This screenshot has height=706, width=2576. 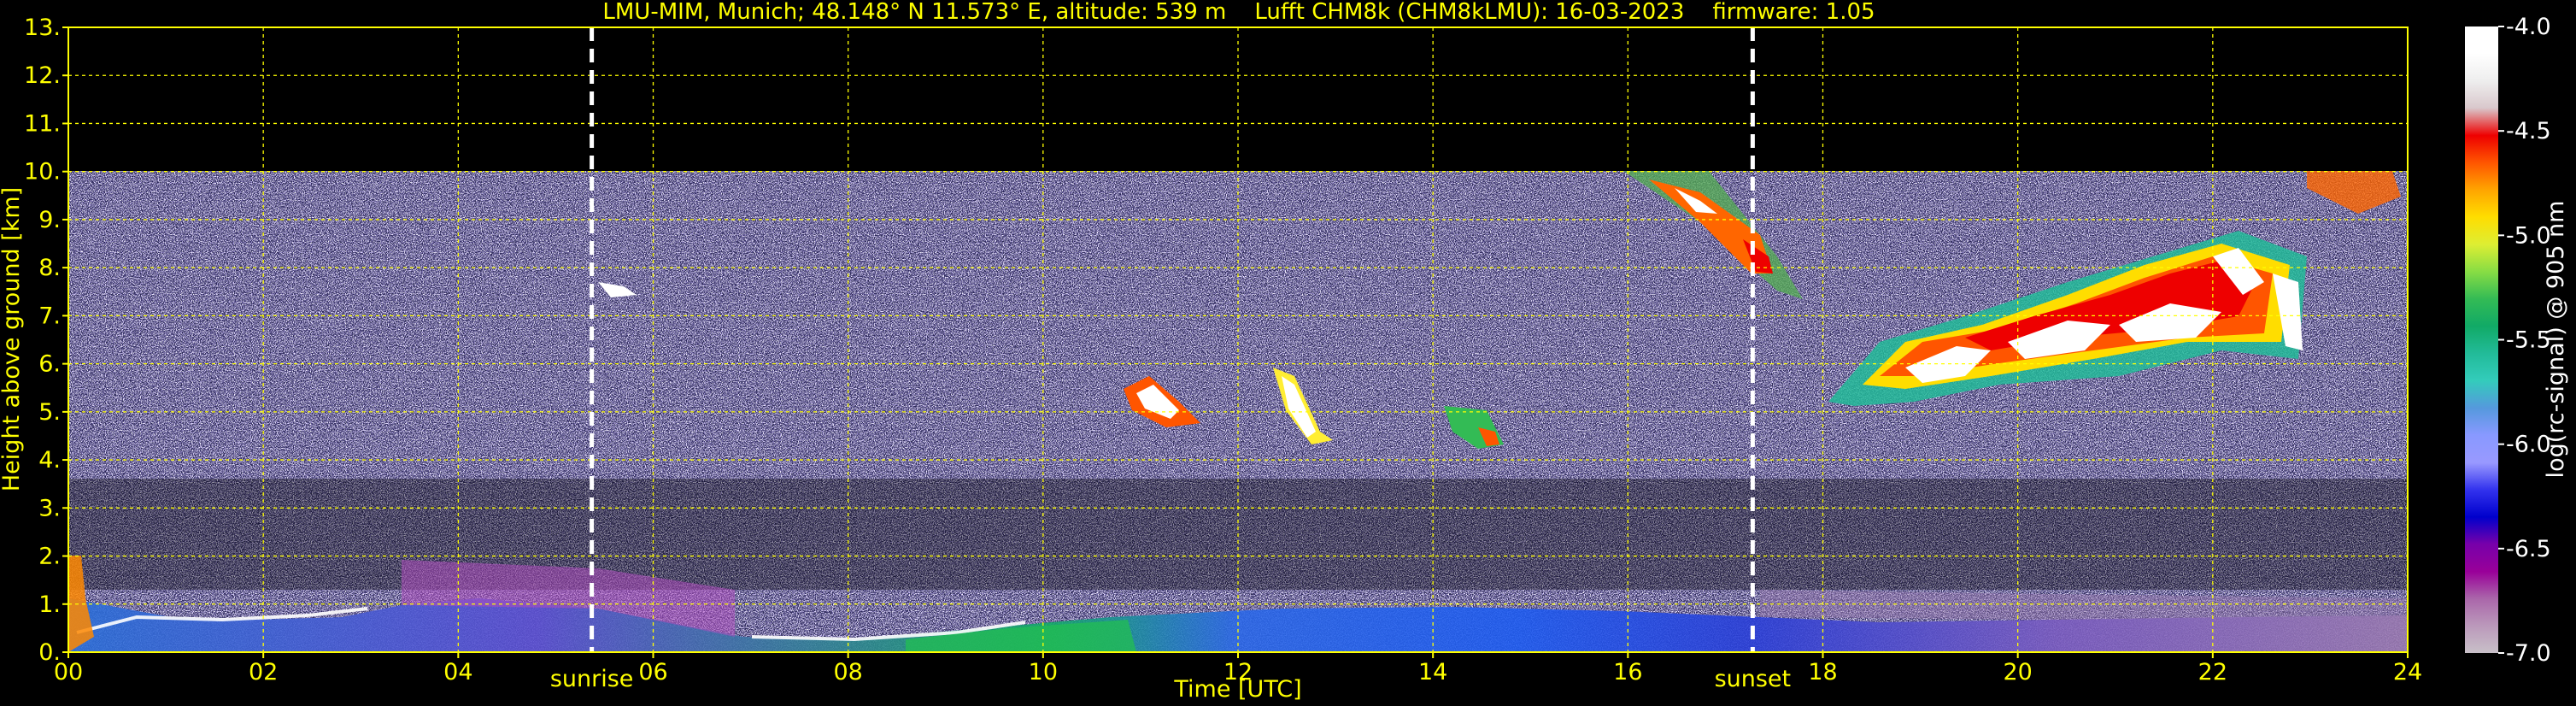 What do you see at coordinates (1753, 679) in the screenshot?
I see `event-marker-label: sunset` at bounding box center [1753, 679].